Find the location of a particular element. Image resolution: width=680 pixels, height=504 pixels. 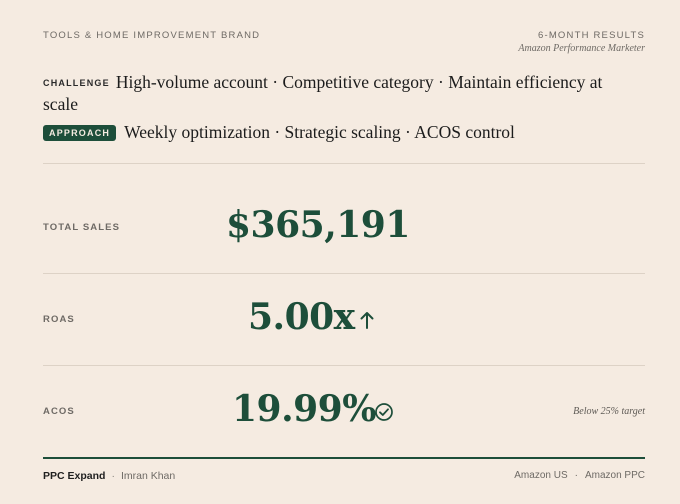

metric-value-roas: 5.00x is located at coordinates (301, 317).